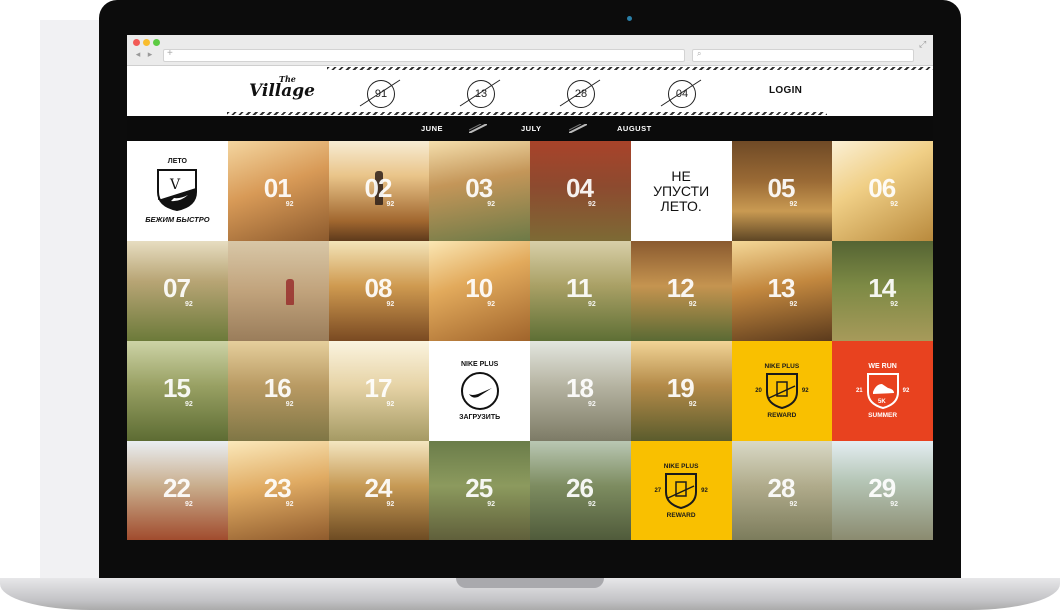 The image size is (1060, 610). Describe the element at coordinates (177, 288) in the screenshot. I see `day-number: 07` at that location.